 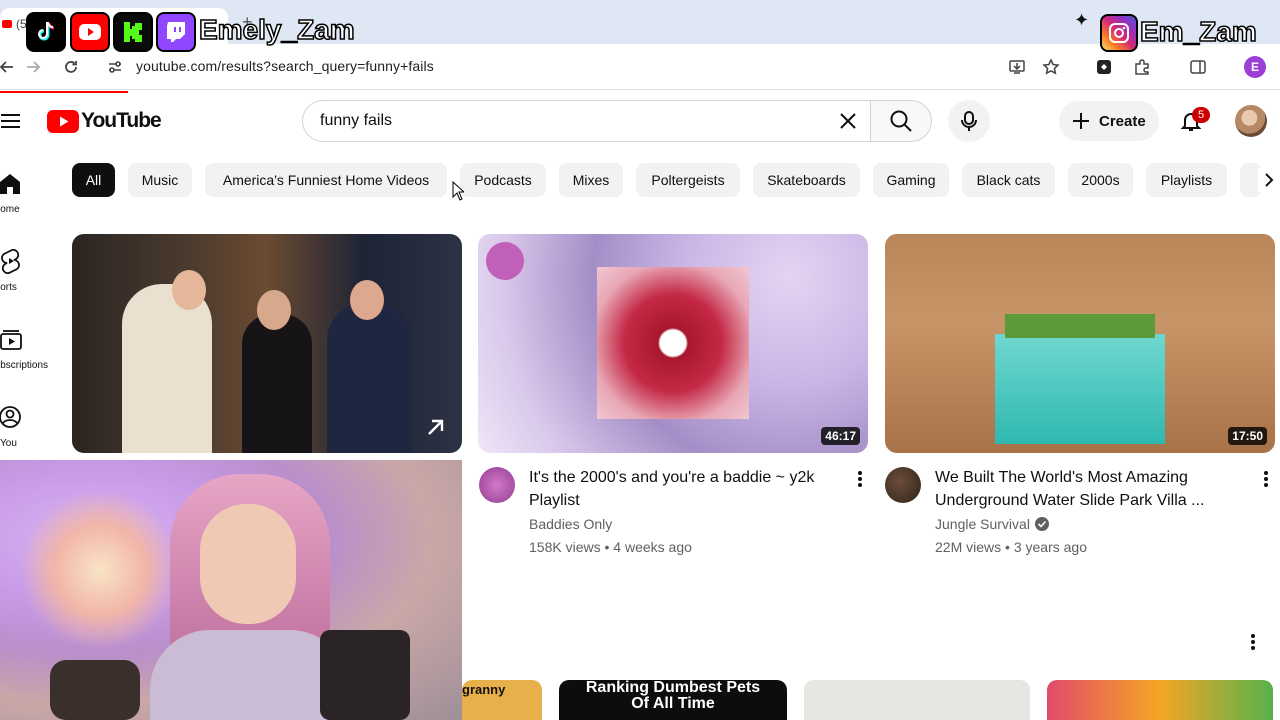 What do you see at coordinates (11, 340) in the screenshot?
I see `subscriptions-icon` at bounding box center [11, 340].